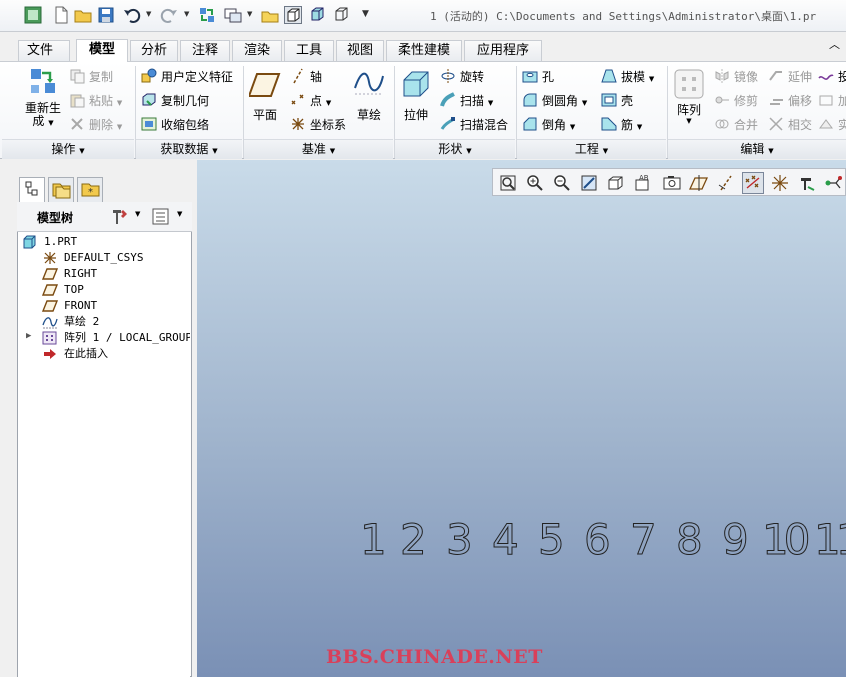 This screenshot has width=846, height=677. Describe the element at coordinates (508, 183) in the screenshot. I see `refit-button` at that location.